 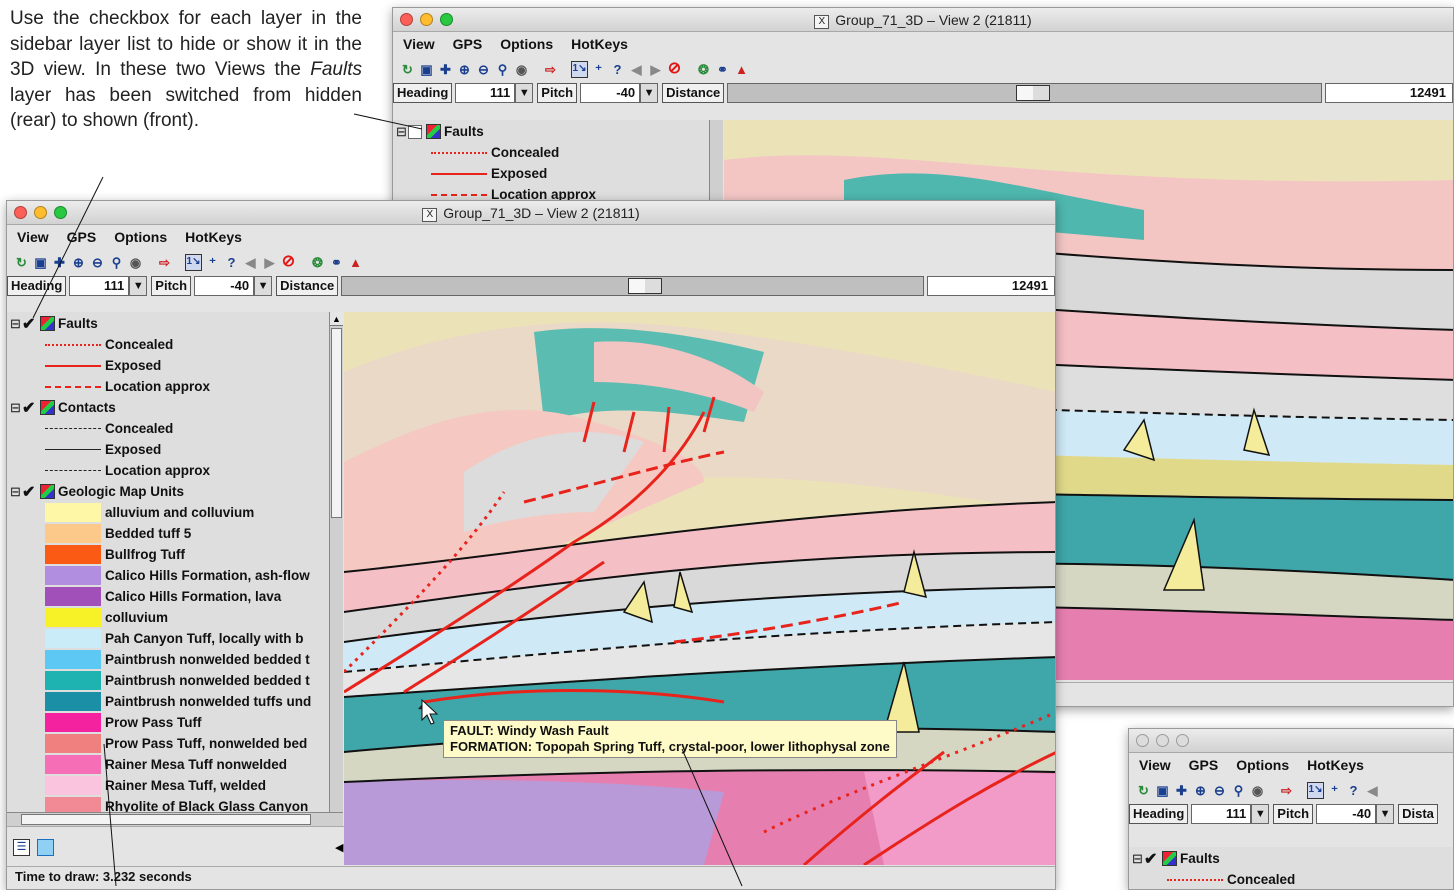 I want to click on legend-vertical-scrollbar: ▲, so click(x=336, y=562).